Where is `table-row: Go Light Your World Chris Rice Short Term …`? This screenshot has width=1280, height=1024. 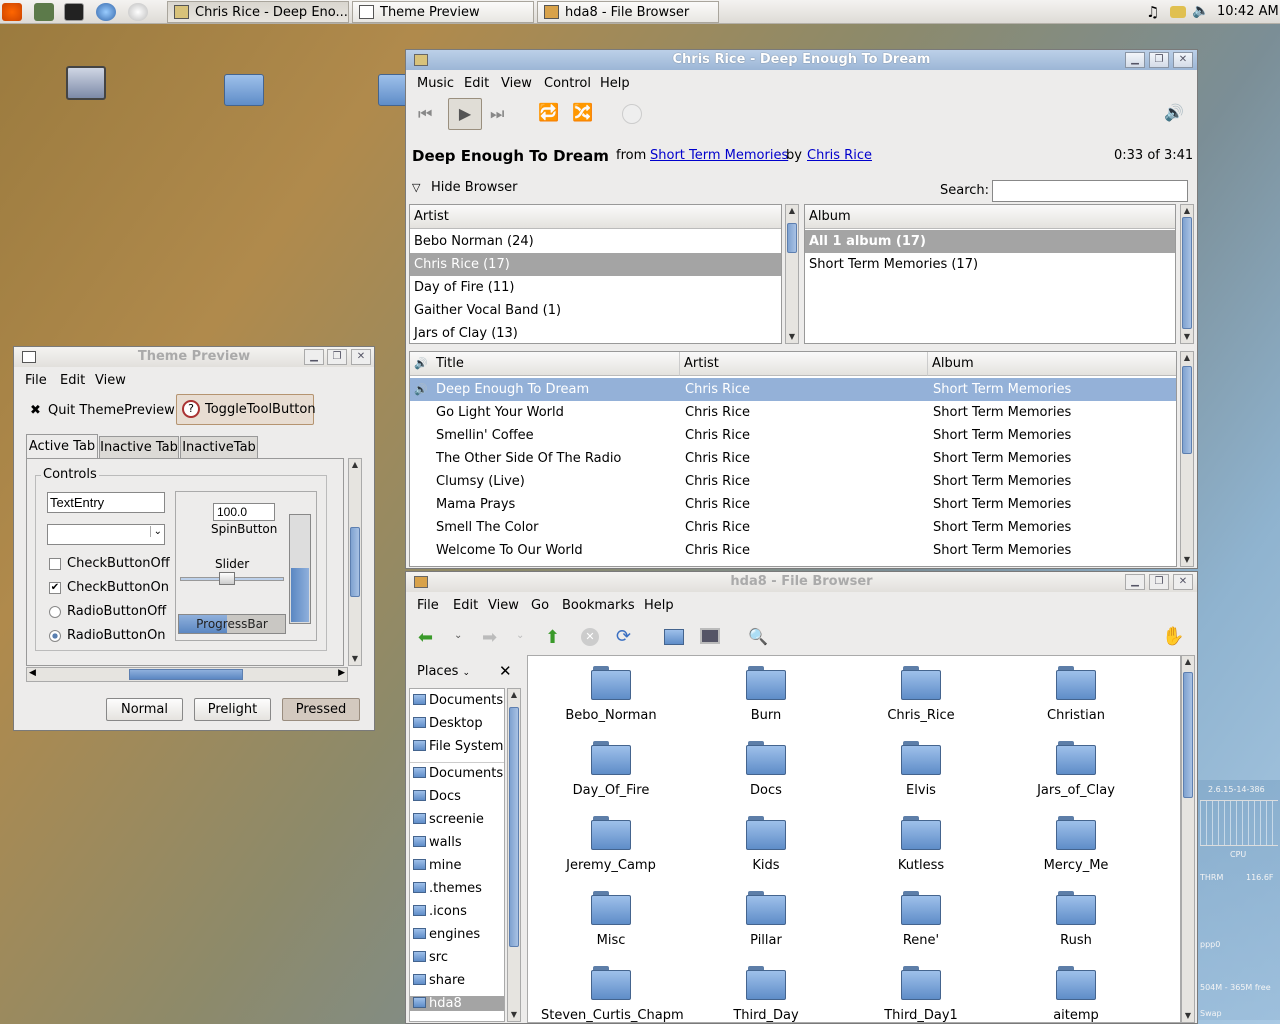 table-row: Go Light Your World Chris Rice Short Term … is located at coordinates (793, 412).